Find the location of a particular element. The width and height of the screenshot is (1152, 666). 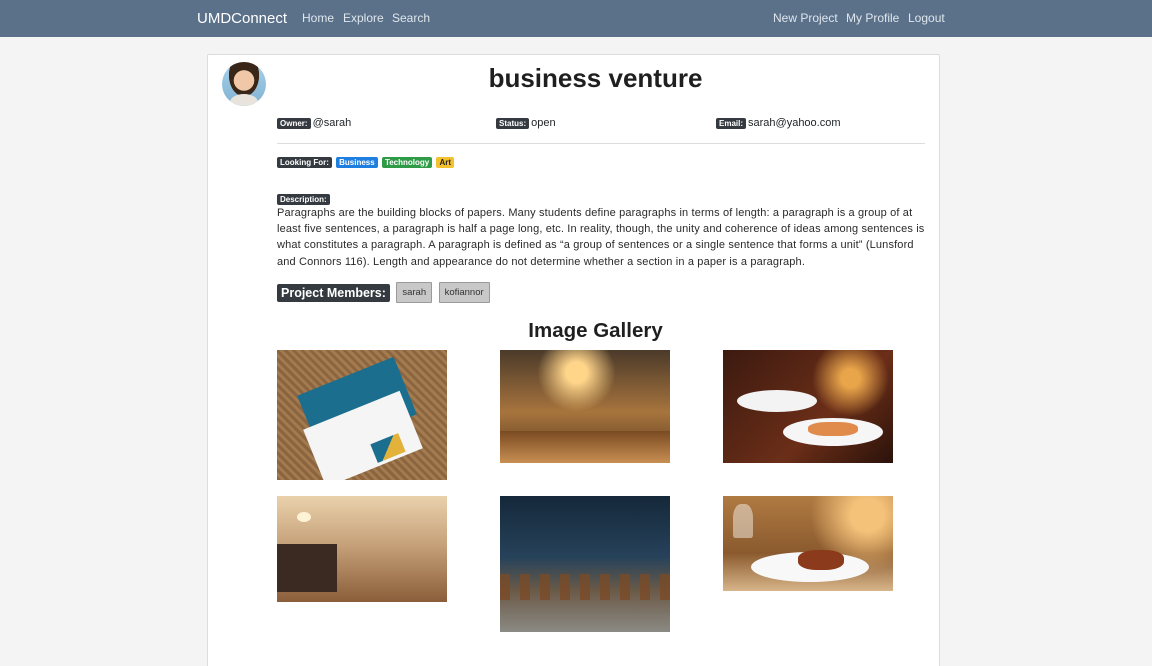

looking-for-row: Looking For: Business Technology Art is located at coordinates (366, 162).